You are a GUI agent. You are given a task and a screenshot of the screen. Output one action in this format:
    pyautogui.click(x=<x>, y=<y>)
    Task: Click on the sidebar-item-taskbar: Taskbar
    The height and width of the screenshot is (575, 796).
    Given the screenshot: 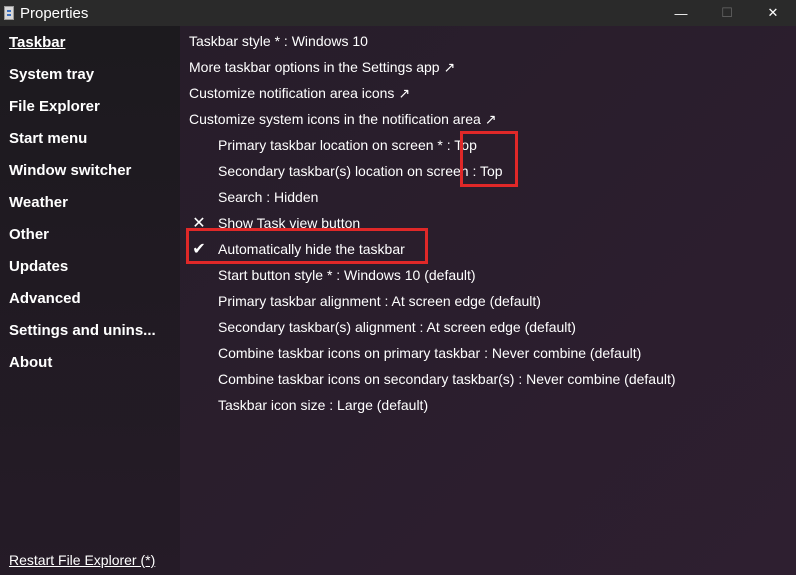 What is the action you would take?
    pyautogui.click(x=37, y=42)
    